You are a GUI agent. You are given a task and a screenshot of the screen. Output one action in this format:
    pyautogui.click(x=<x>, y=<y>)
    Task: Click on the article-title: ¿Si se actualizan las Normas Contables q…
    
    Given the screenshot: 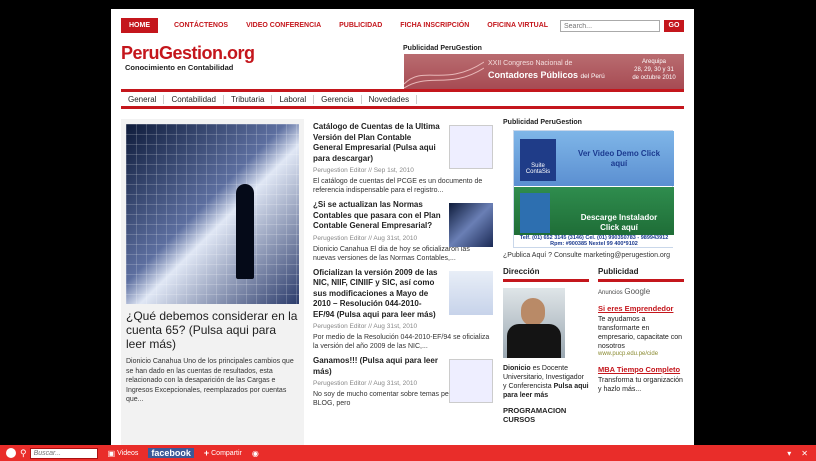 What is the action you would take?
    pyautogui.click(x=377, y=216)
    